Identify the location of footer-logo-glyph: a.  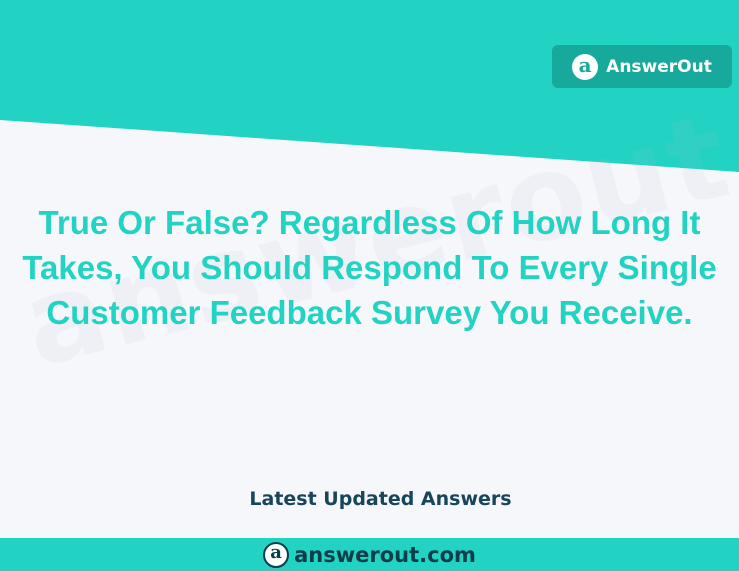
(276, 552).